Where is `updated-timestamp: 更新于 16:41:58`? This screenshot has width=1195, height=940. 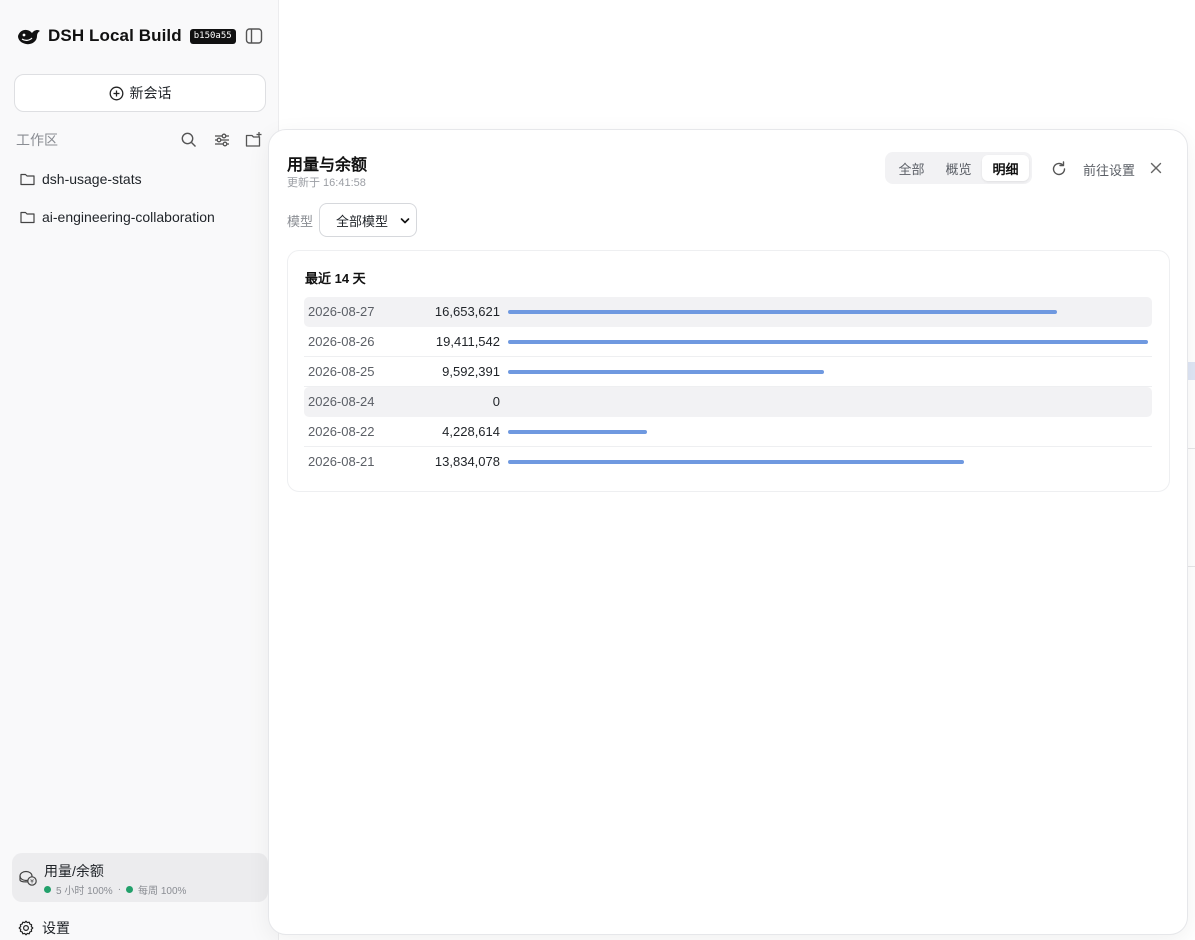 updated-timestamp: 更新于 16:41:58 is located at coordinates (326, 183).